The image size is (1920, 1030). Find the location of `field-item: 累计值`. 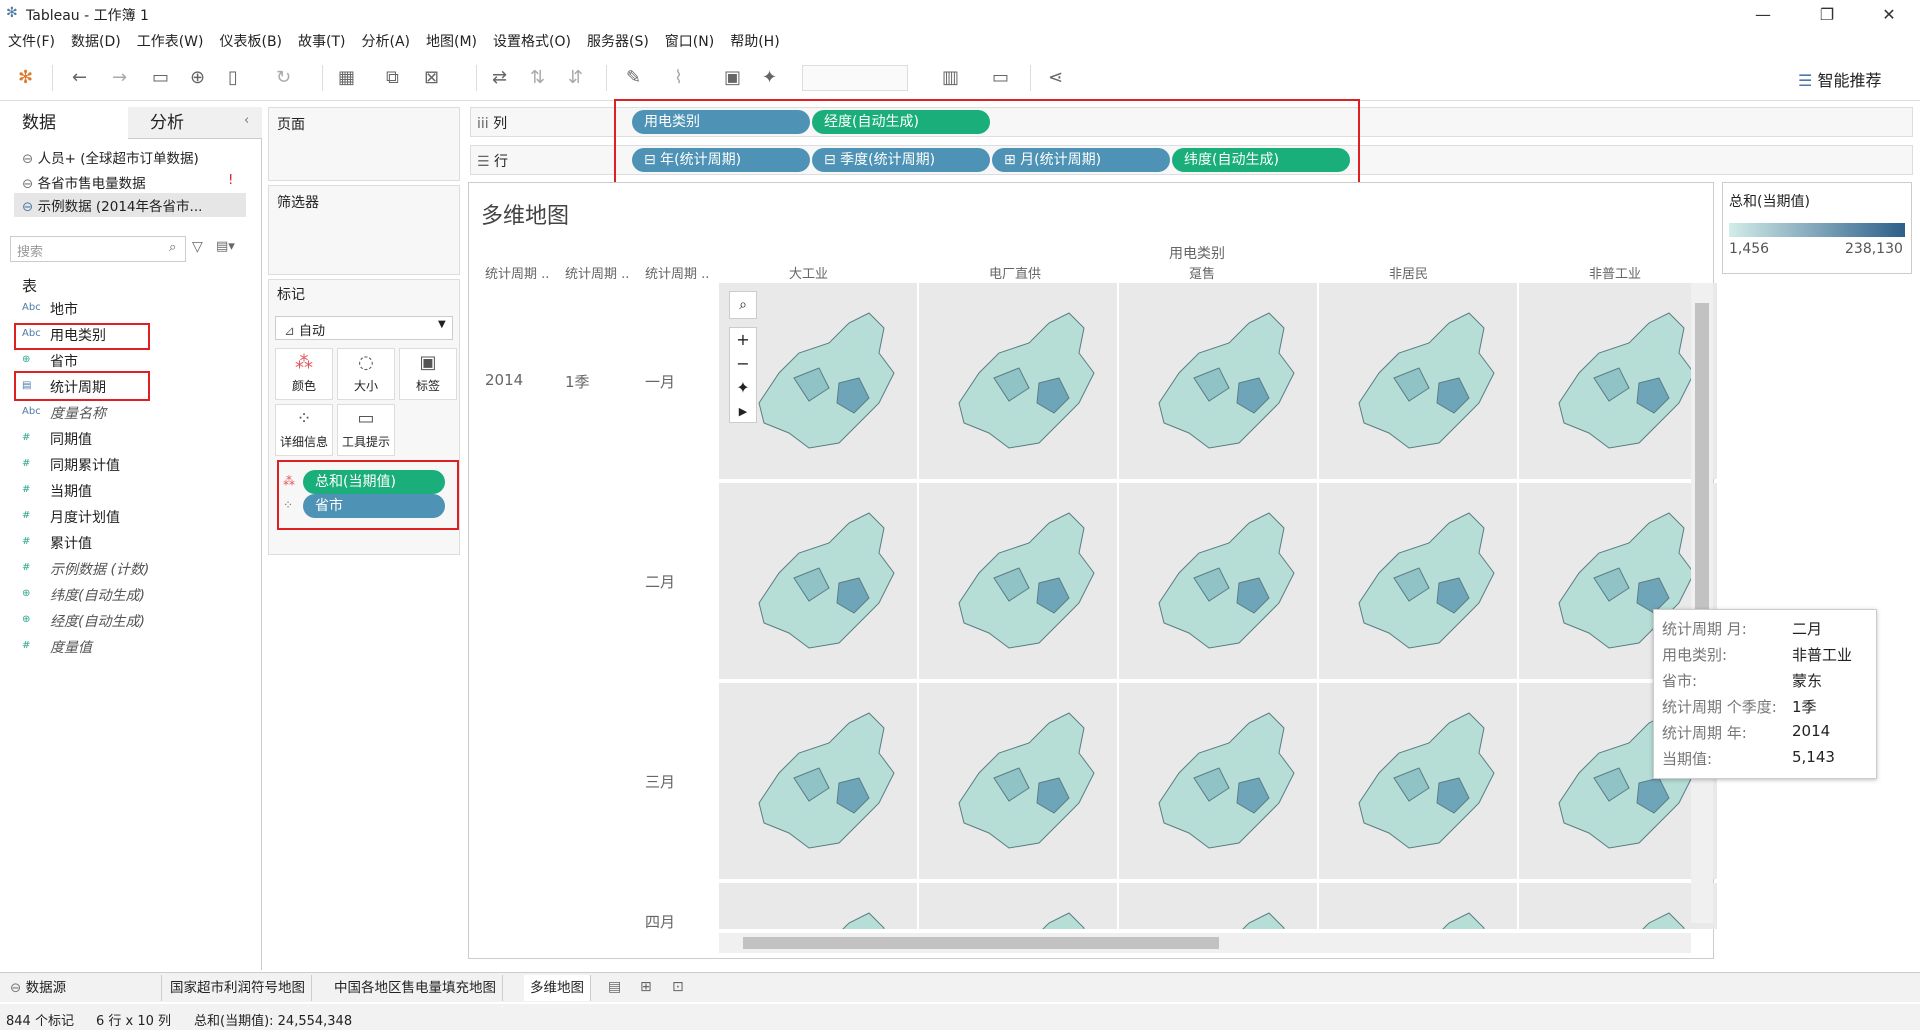

field-item: 累计值 is located at coordinates (71, 543).